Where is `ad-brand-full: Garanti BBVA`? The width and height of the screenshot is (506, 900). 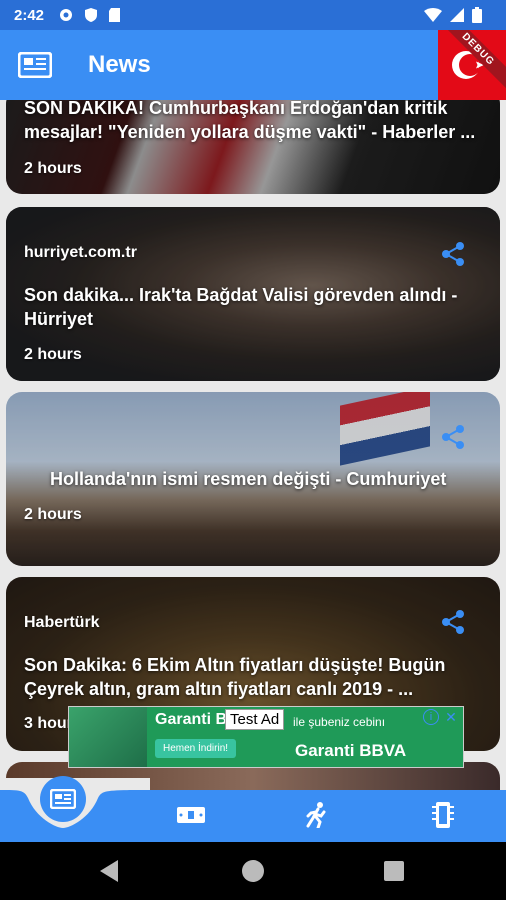
ad-brand-full: Garanti BBVA is located at coordinates (351, 750).